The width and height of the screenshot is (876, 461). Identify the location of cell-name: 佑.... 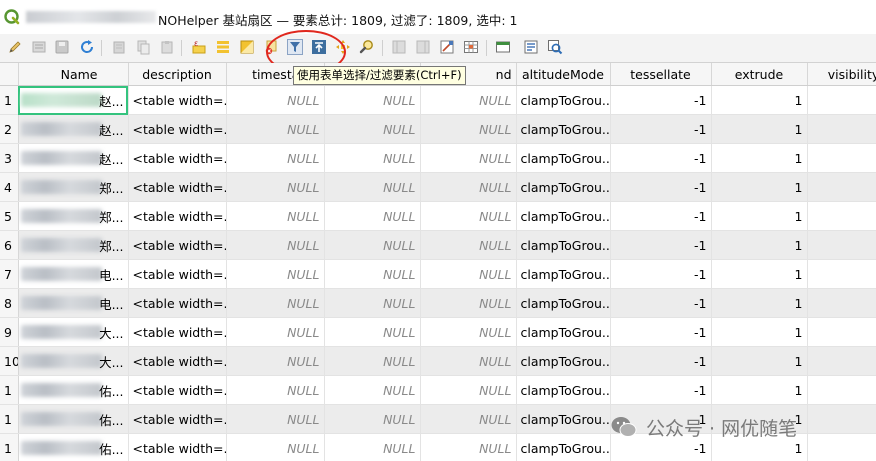
(73, 390).